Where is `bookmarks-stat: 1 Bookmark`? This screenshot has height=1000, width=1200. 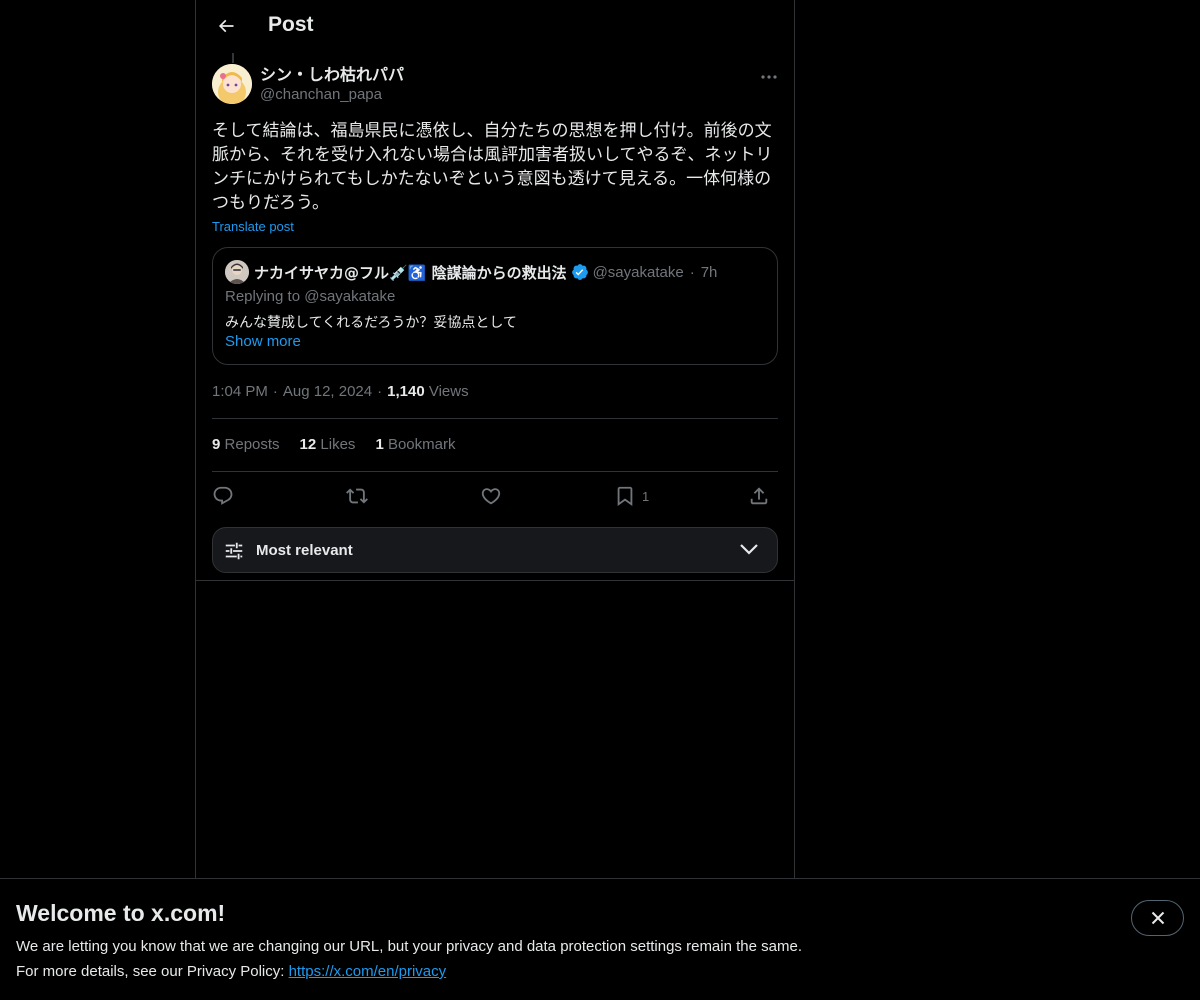
bookmarks-stat: 1 Bookmark is located at coordinates (415, 444).